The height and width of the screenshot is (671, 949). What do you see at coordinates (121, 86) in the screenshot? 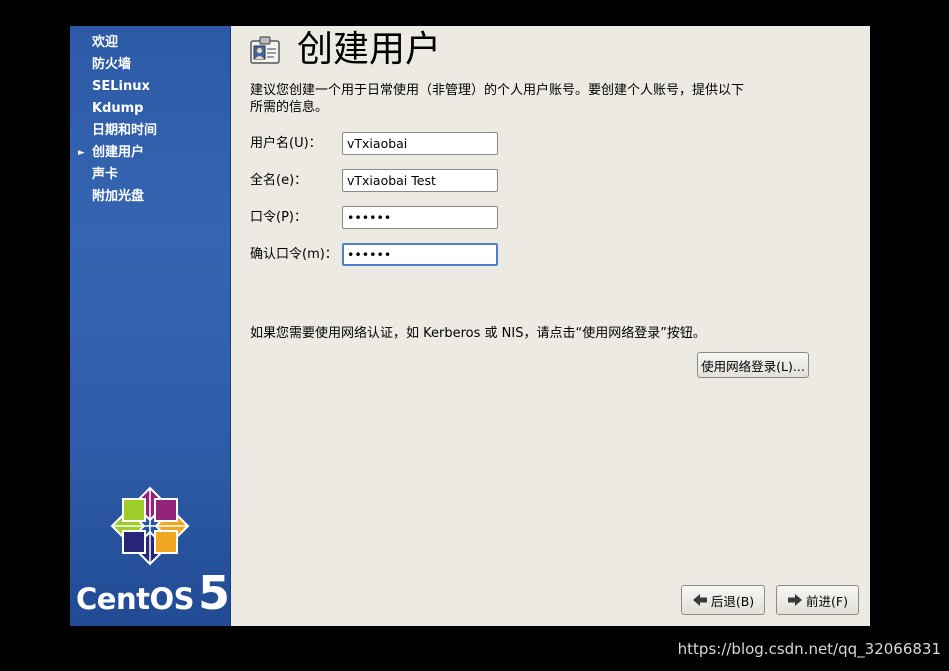
I see `sidebar-item-label: SELinux` at bounding box center [121, 86].